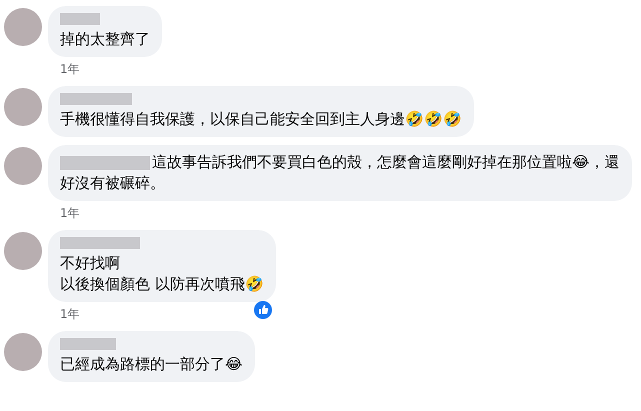 The image size is (641, 411). What do you see at coordinates (151, 364) in the screenshot?
I see `comment-text: 已經成為路標的一部分了😂` at bounding box center [151, 364].